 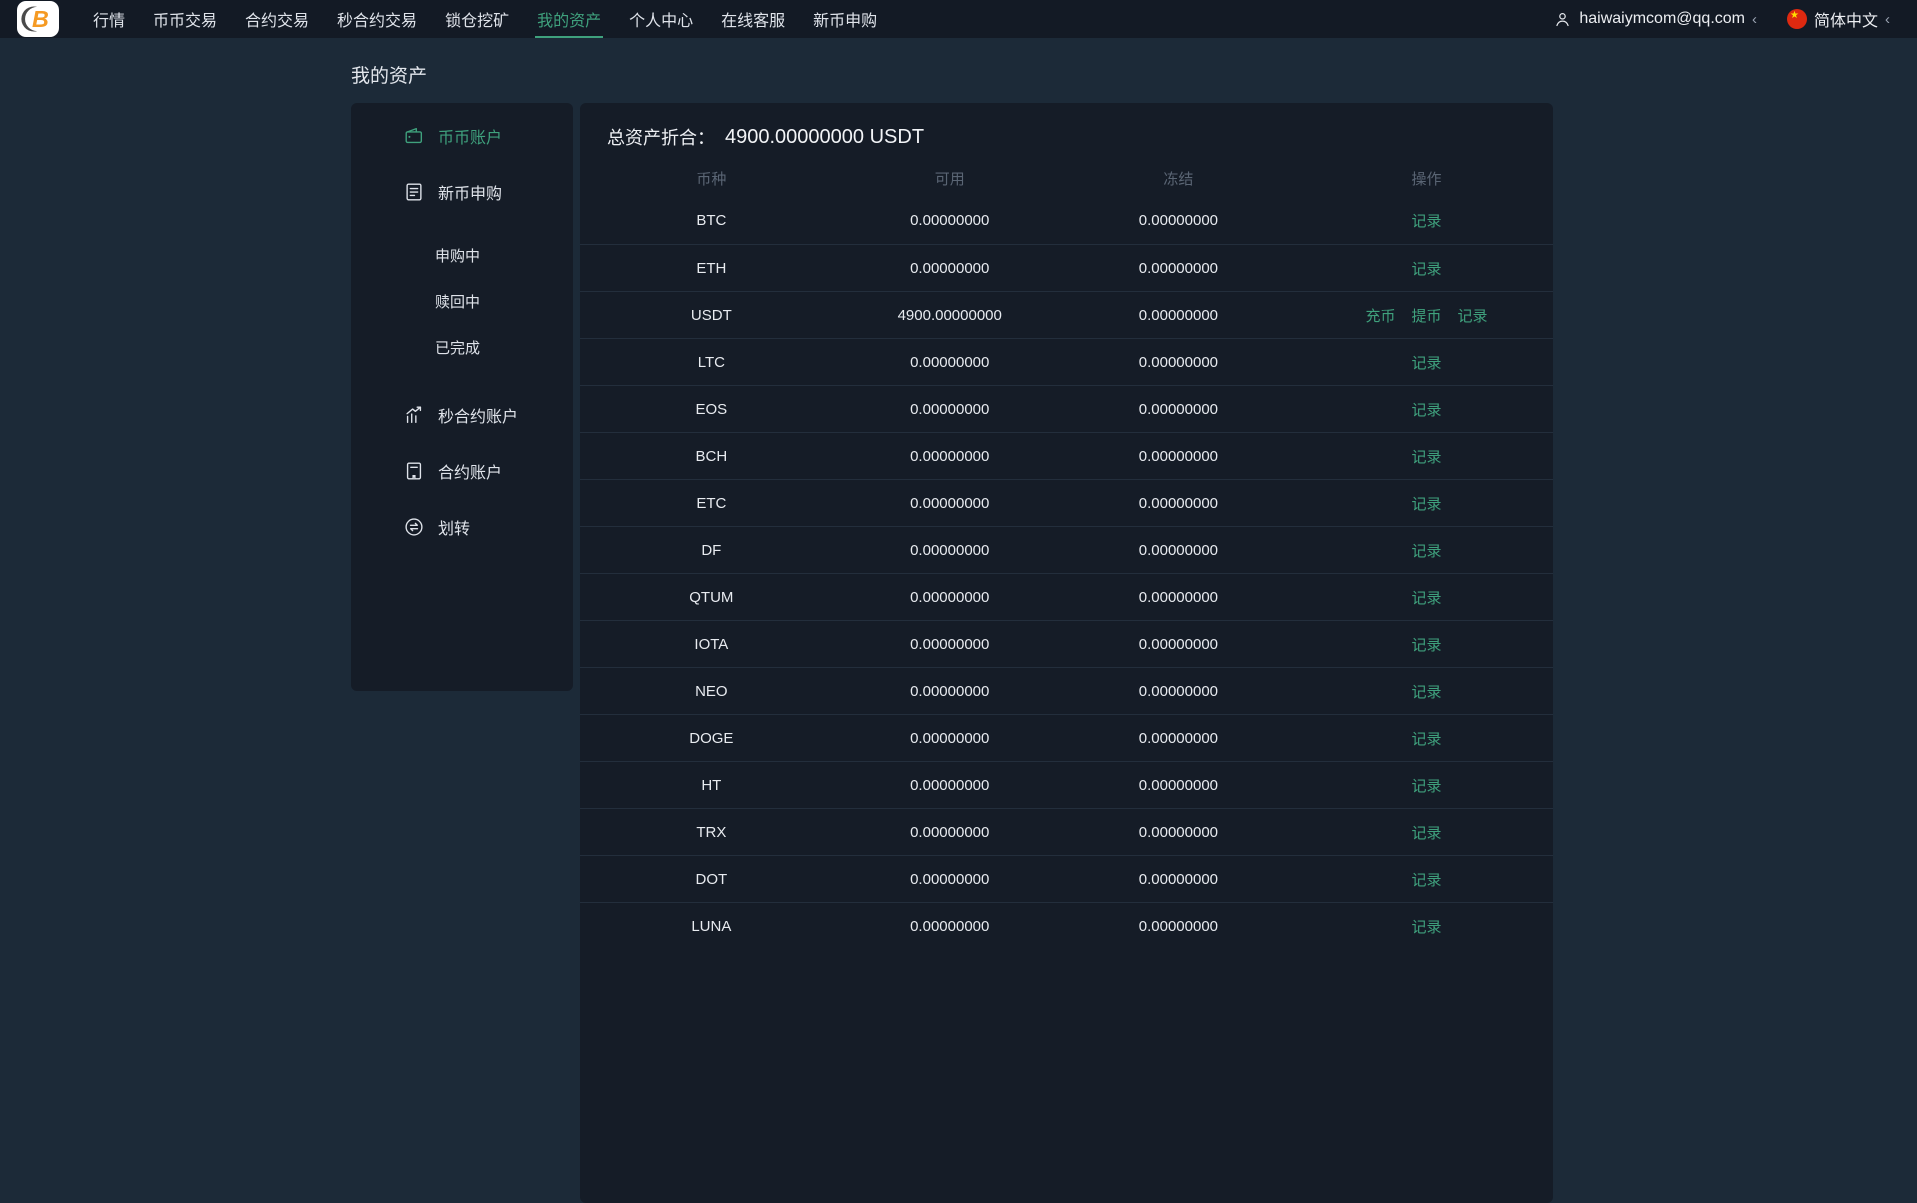 I want to click on nav-item-9: 新币申购, so click(x=845, y=19).